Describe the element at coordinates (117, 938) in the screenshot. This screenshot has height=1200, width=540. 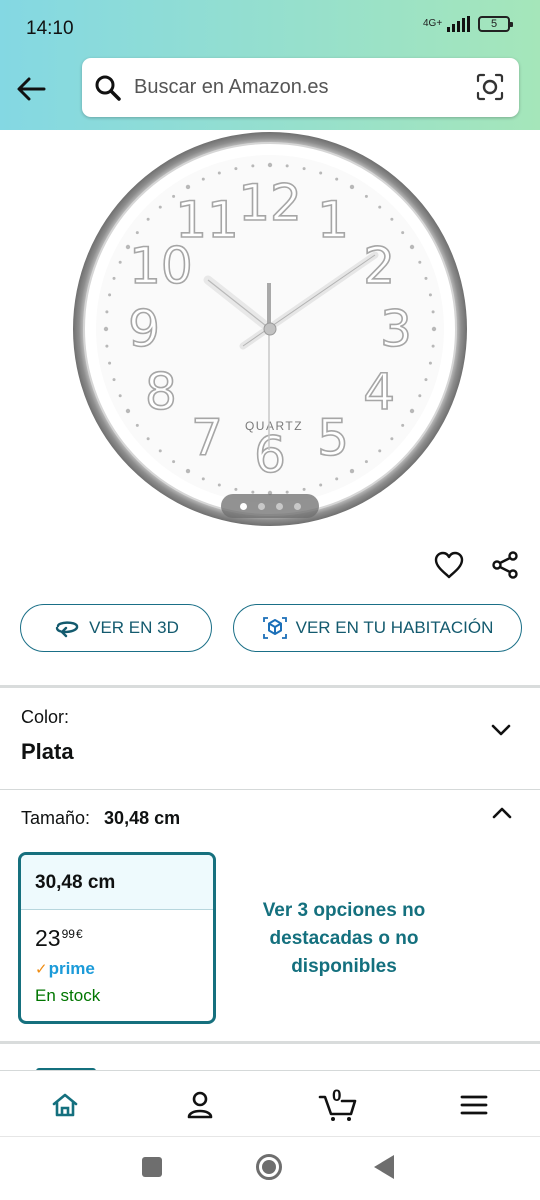
I see `size-option-card: 30,48 cm 23 99 € ✓ prime En stock` at that location.